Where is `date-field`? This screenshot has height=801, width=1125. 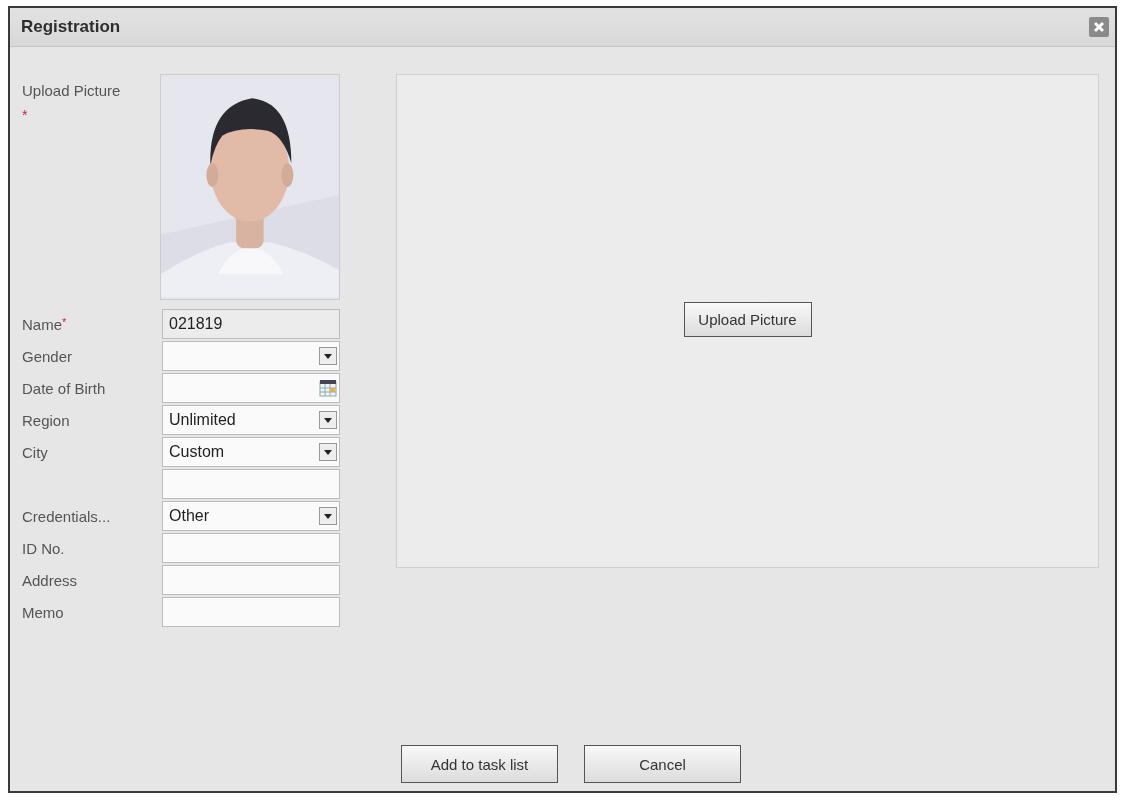
date-field is located at coordinates (251, 388).